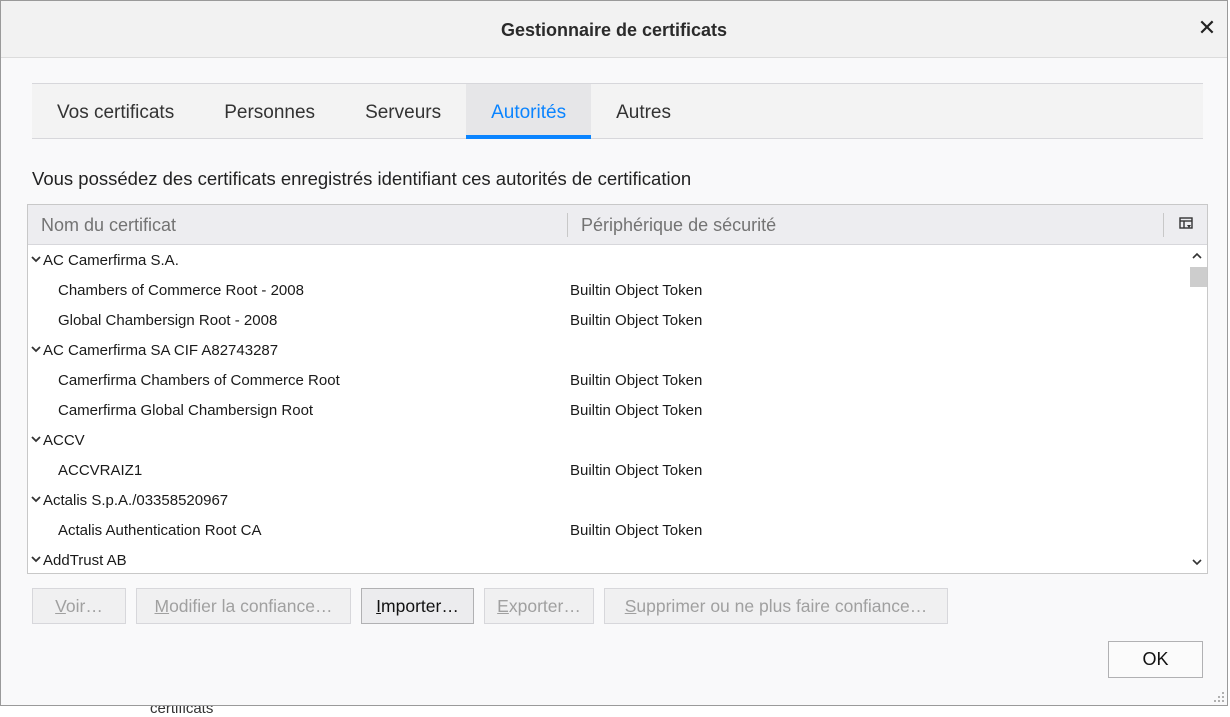 The width and height of the screenshot is (1230, 717). What do you see at coordinates (64, 440) in the screenshot?
I see `certificate-name: ACCV` at bounding box center [64, 440].